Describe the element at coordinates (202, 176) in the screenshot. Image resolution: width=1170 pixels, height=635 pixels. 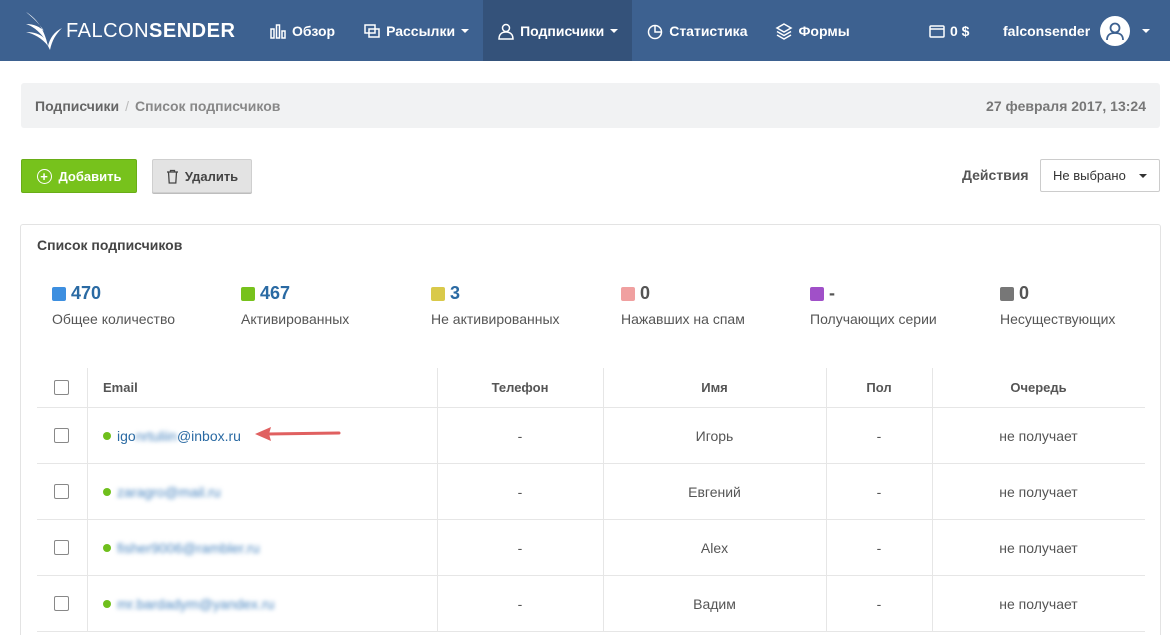
I see `delete-button: Удалить` at that location.